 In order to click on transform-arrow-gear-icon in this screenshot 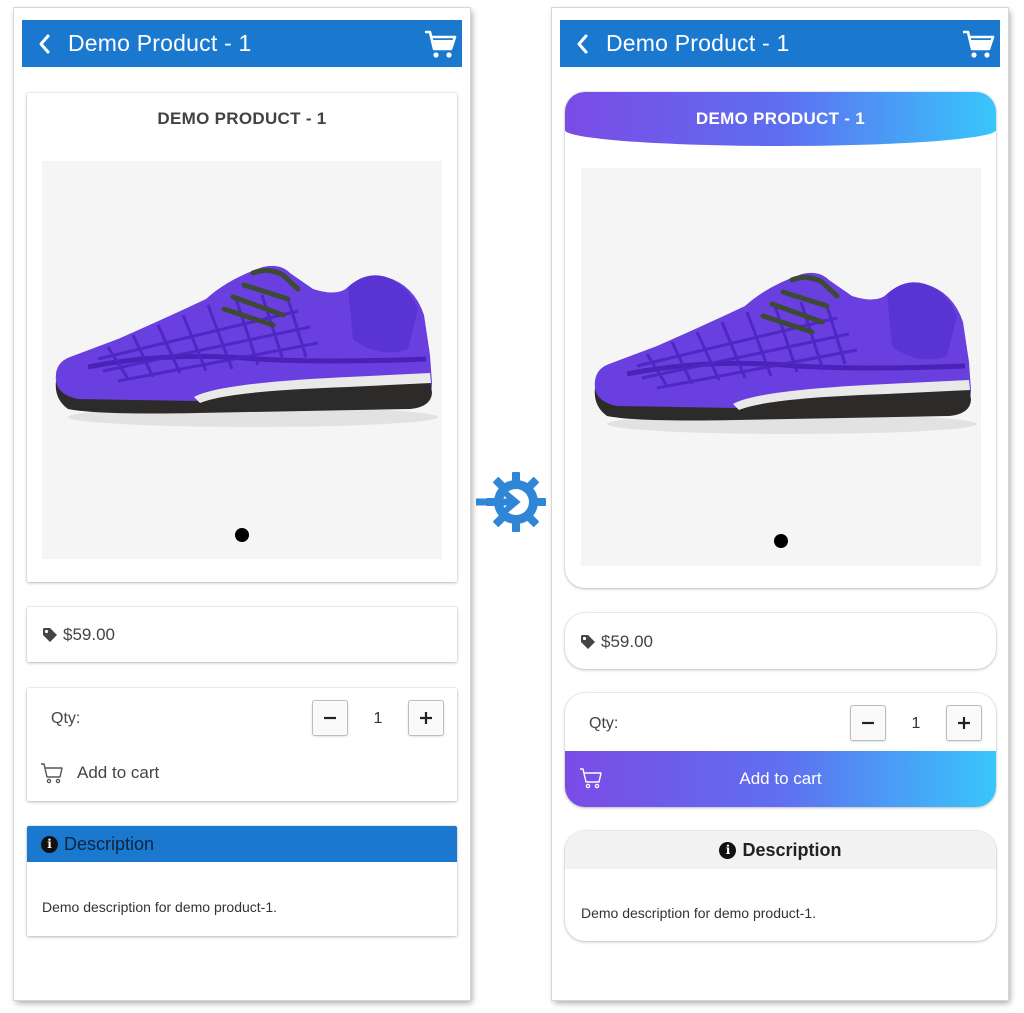, I will do `click(511, 502)`.